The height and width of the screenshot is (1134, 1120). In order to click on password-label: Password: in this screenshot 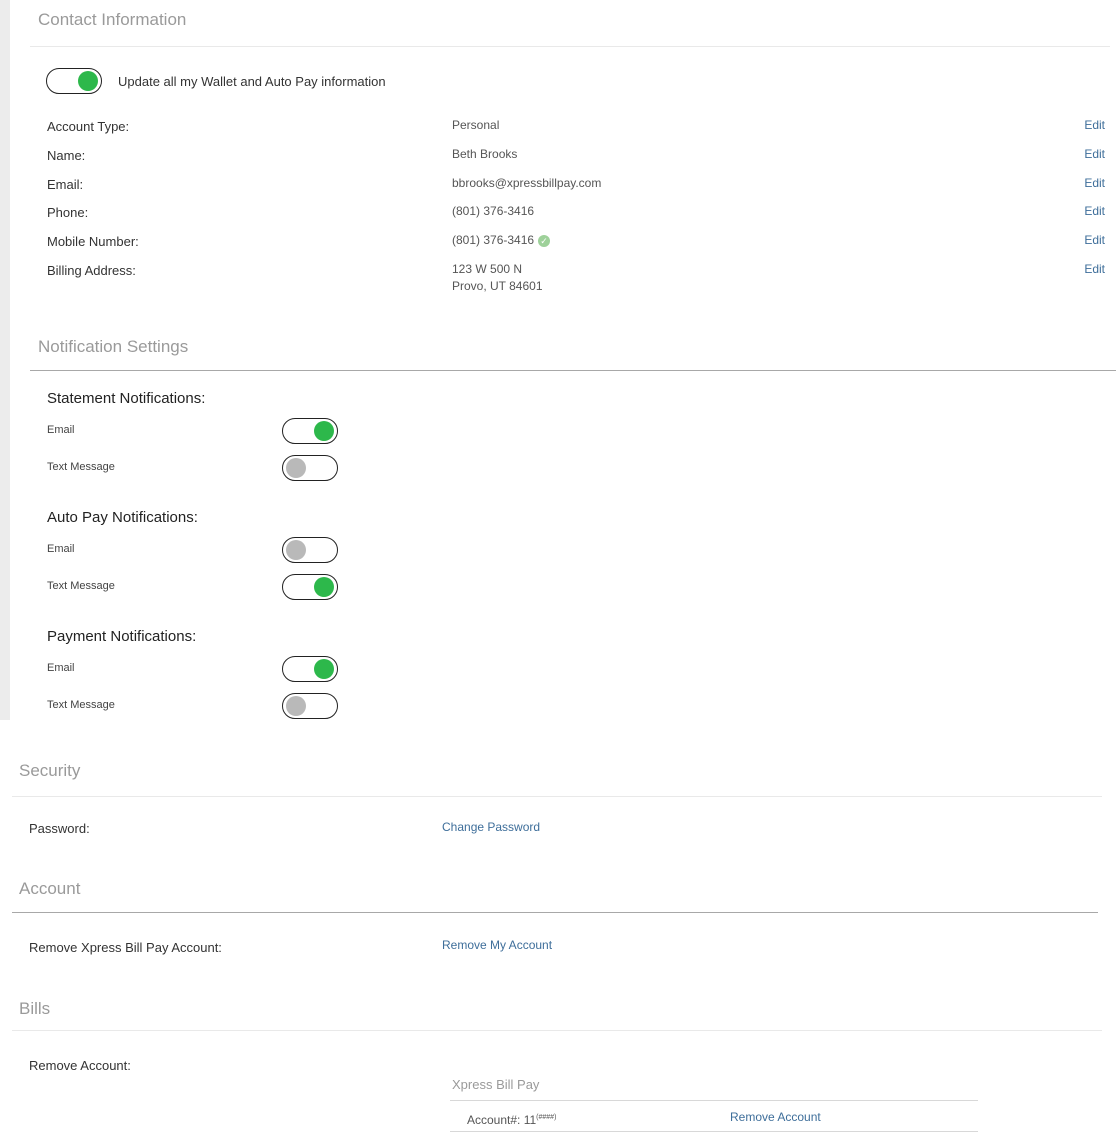, I will do `click(59, 828)`.